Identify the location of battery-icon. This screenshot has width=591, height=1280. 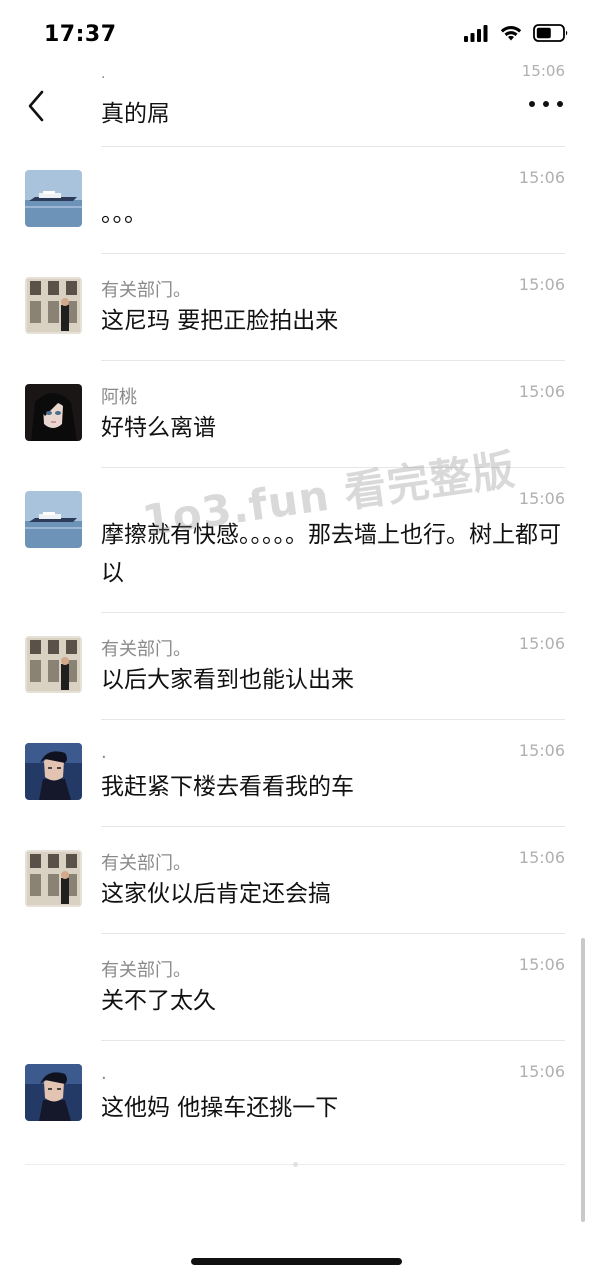
(550, 33).